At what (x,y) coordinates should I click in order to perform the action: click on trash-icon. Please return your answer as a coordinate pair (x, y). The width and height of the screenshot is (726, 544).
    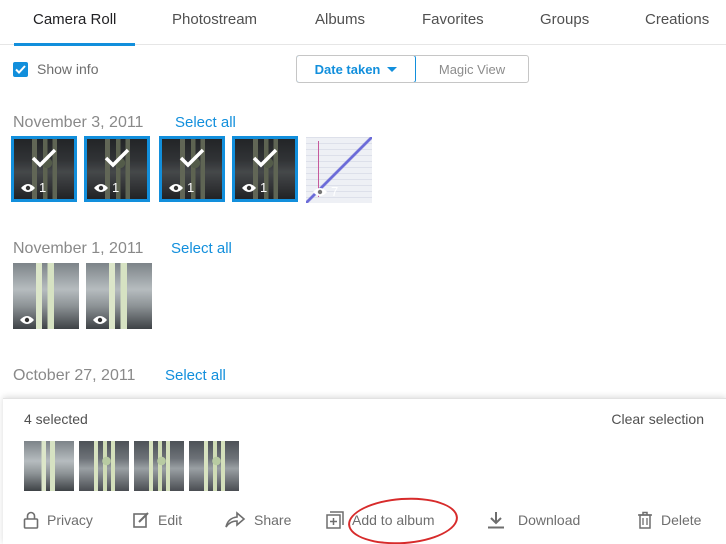
    Looking at the image, I should click on (645, 520).